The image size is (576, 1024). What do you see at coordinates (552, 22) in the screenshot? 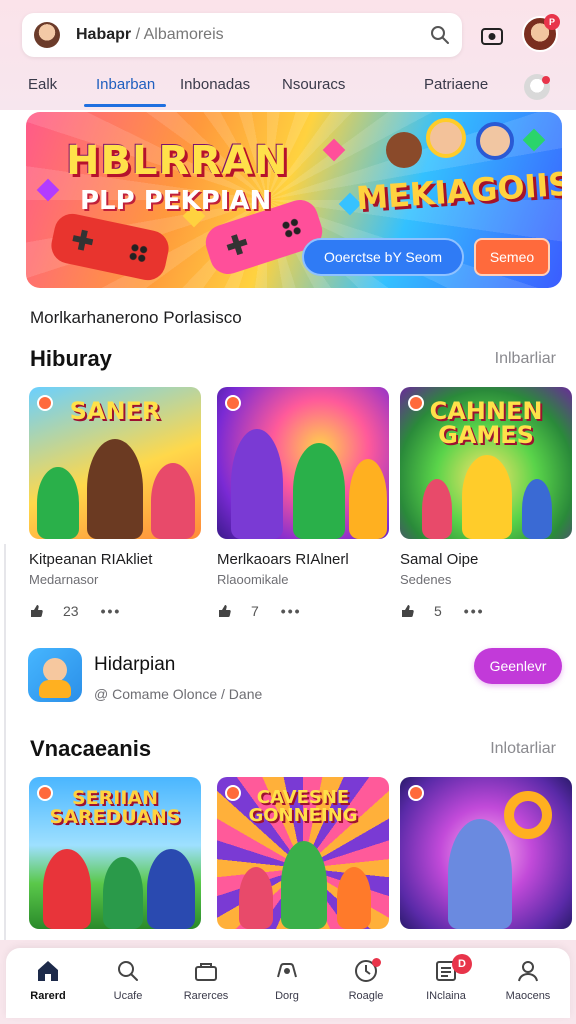
I see `profile-badge: P` at bounding box center [552, 22].